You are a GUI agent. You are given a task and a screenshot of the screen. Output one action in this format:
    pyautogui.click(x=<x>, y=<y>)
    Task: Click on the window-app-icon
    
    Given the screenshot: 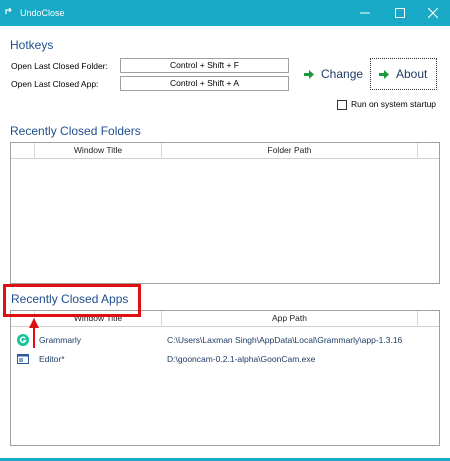 What is the action you would take?
    pyautogui.click(x=23, y=359)
    